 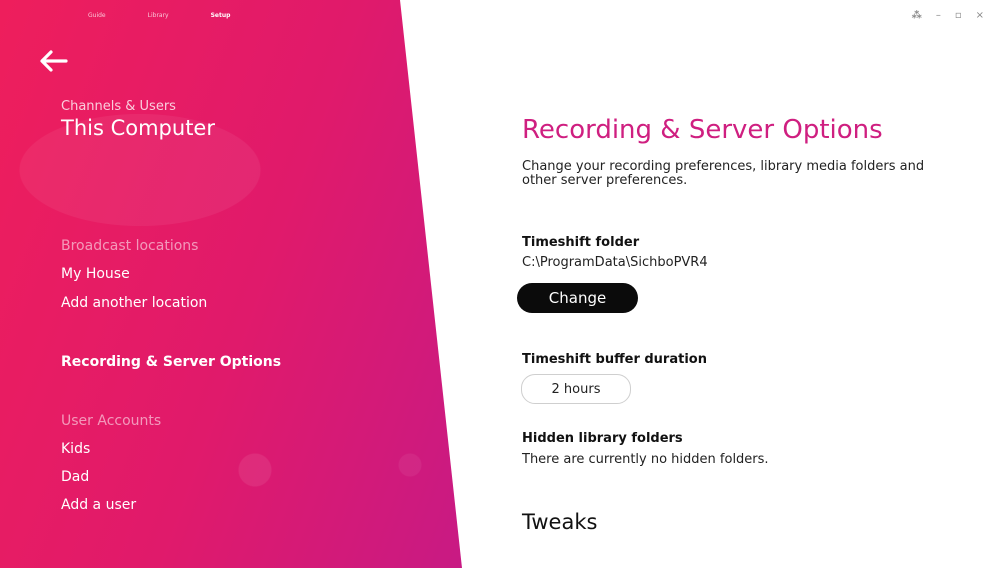 I want to click on tweaks-heading: Tweaks, so click(x=560, y=522).